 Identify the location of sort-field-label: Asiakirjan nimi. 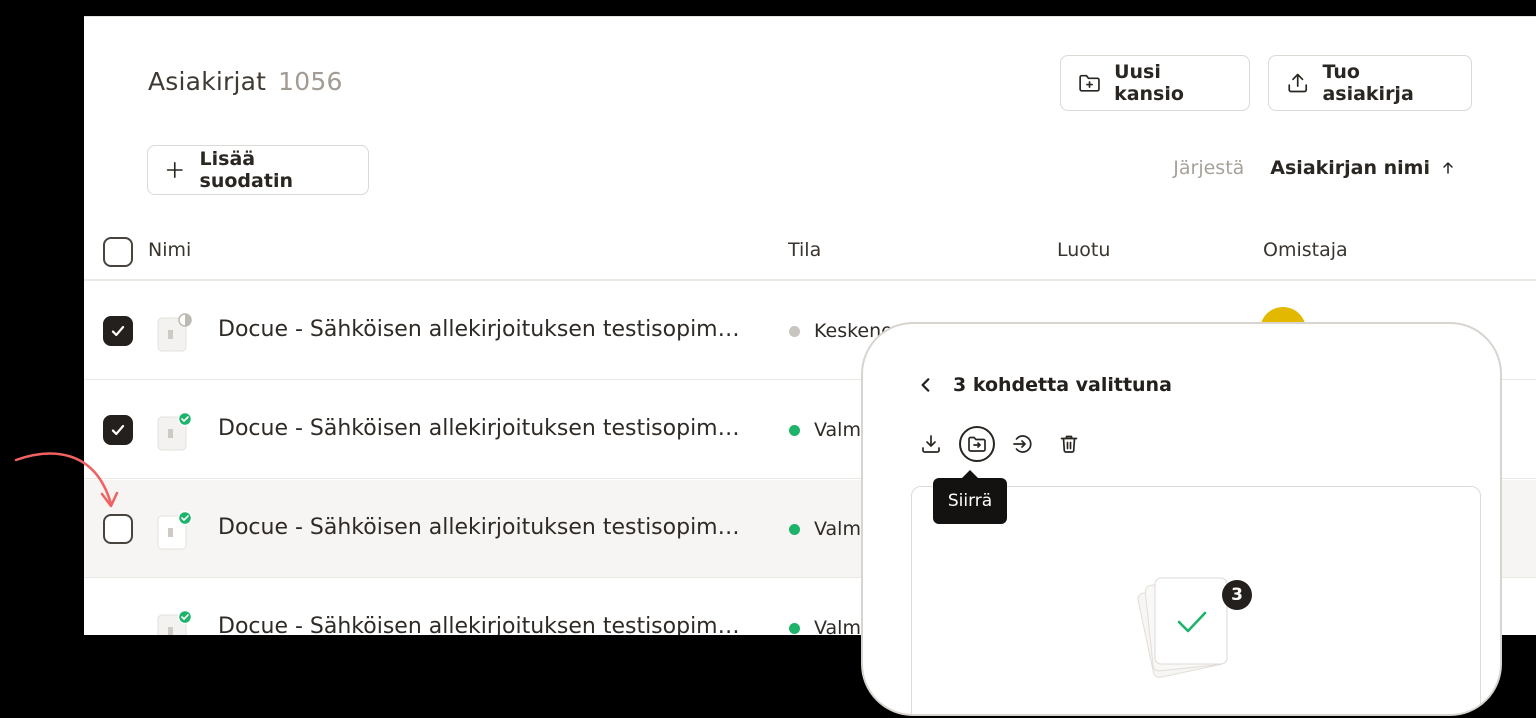
(1350, 168).